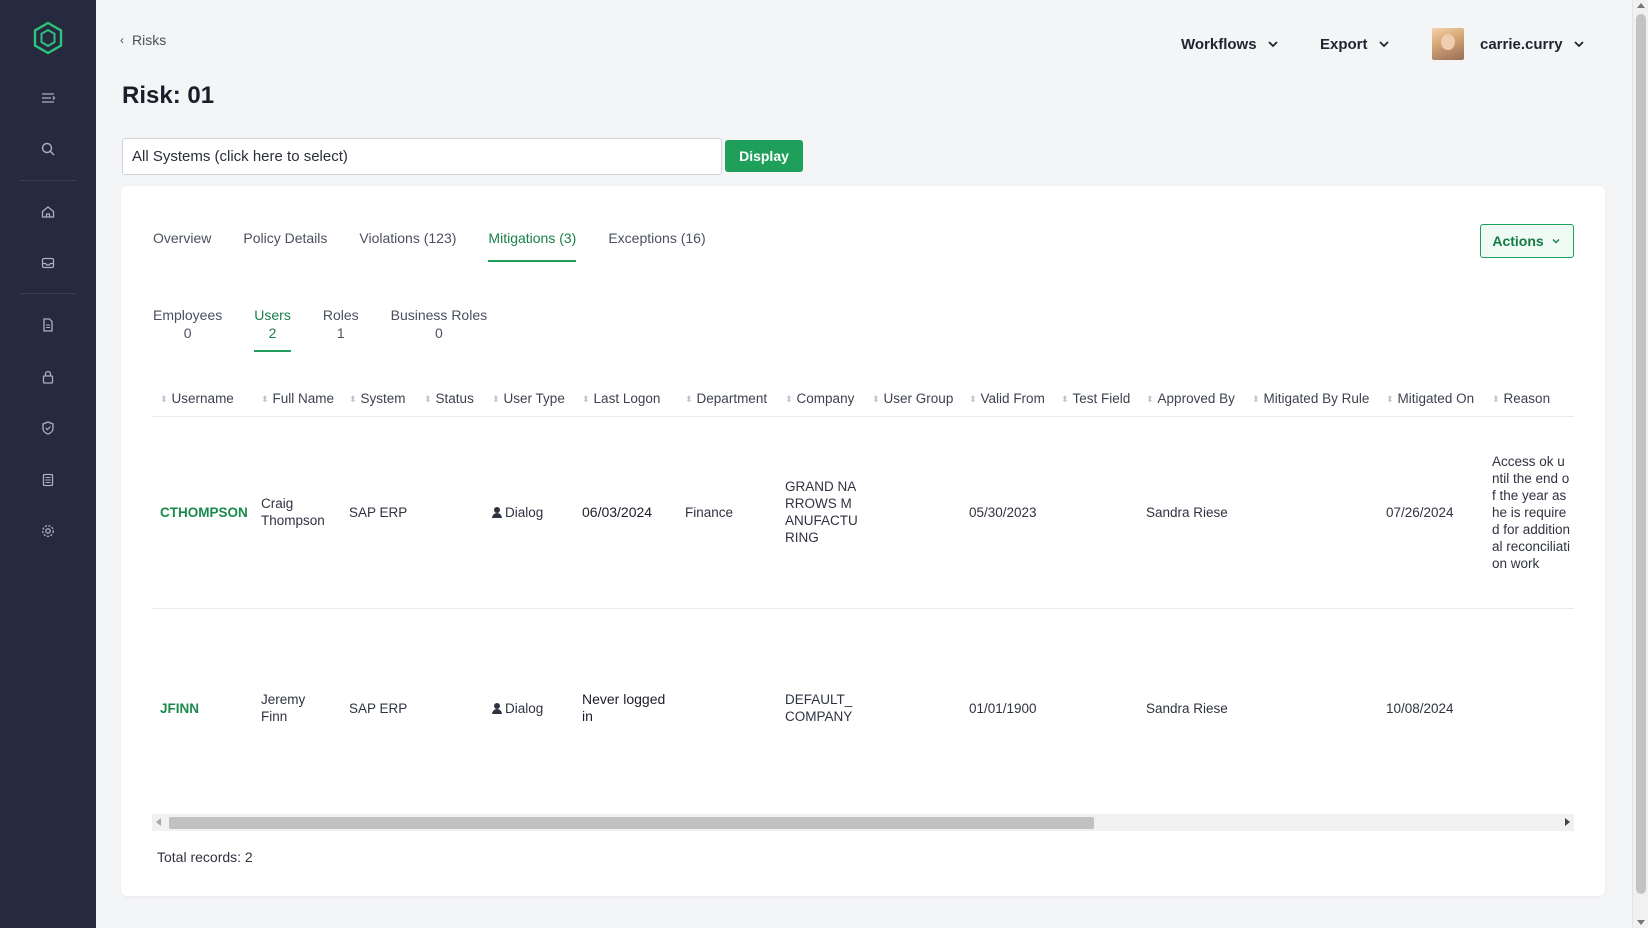  I want to click on column-header-mitigated-by-rule: ⬍ Mitigated By Rule, so click(1311, 399).